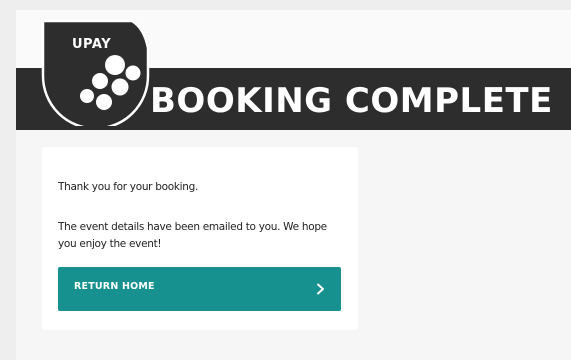 This screenshot has height=360, width=571. I want to click on thank-you-message: Thank you for your booking., so click(128, 187).